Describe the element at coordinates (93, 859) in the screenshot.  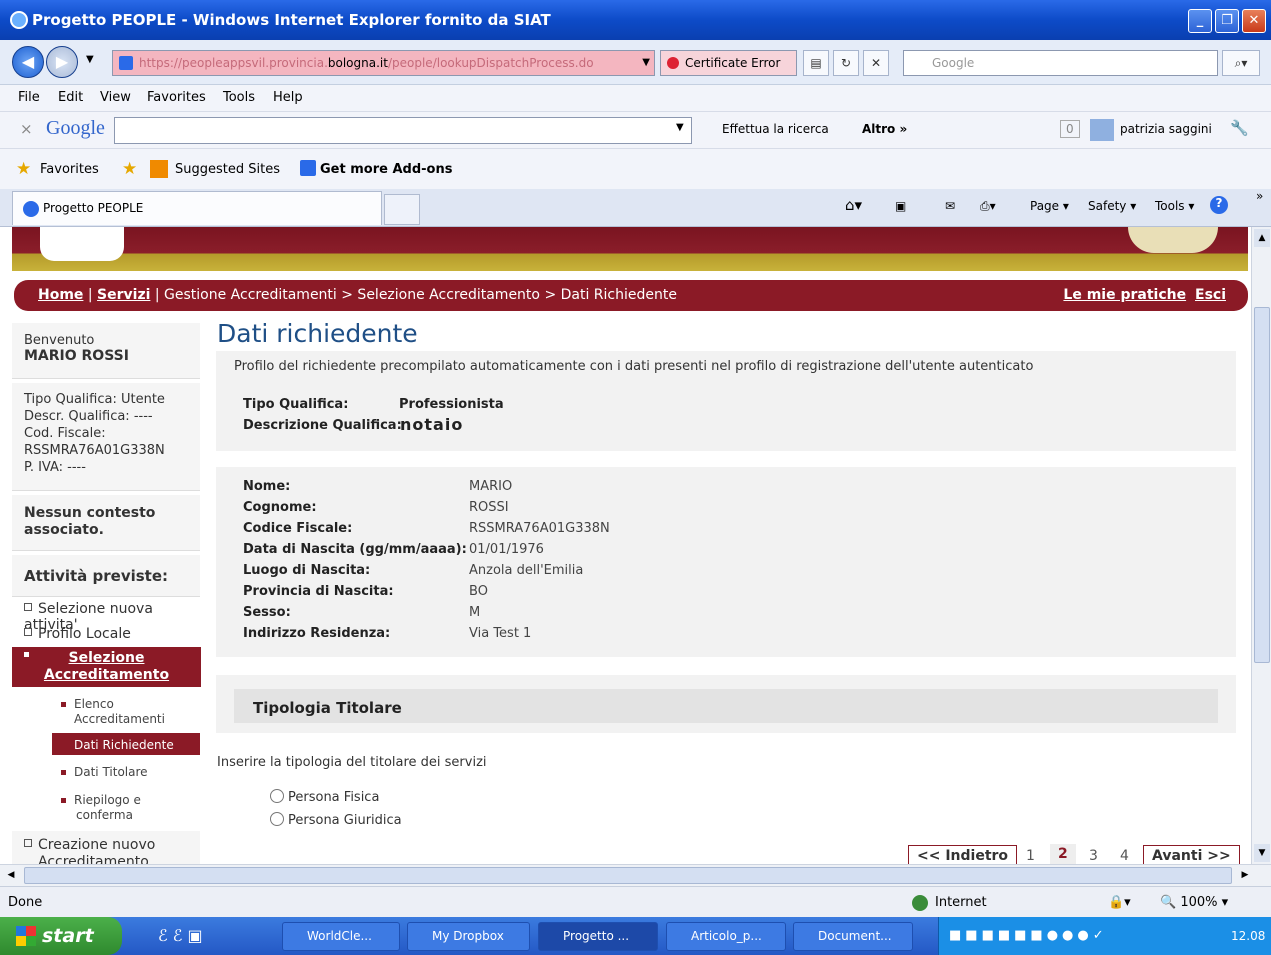
I see `sidebar-item-label: Accreditamento` at that location.